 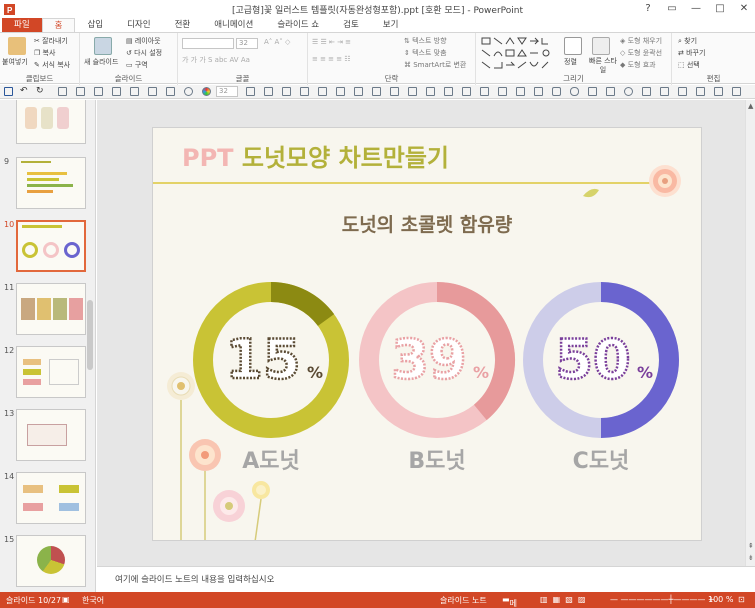 I want to click on qa-tool-15-icon, so click(x=376, y=91).